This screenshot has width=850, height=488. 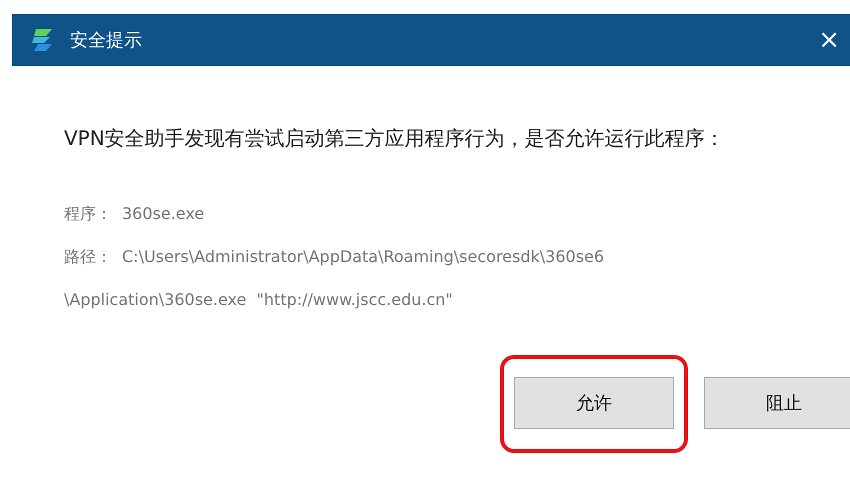 I want to click on field-label: 路径：, so click(x=88, y=257).